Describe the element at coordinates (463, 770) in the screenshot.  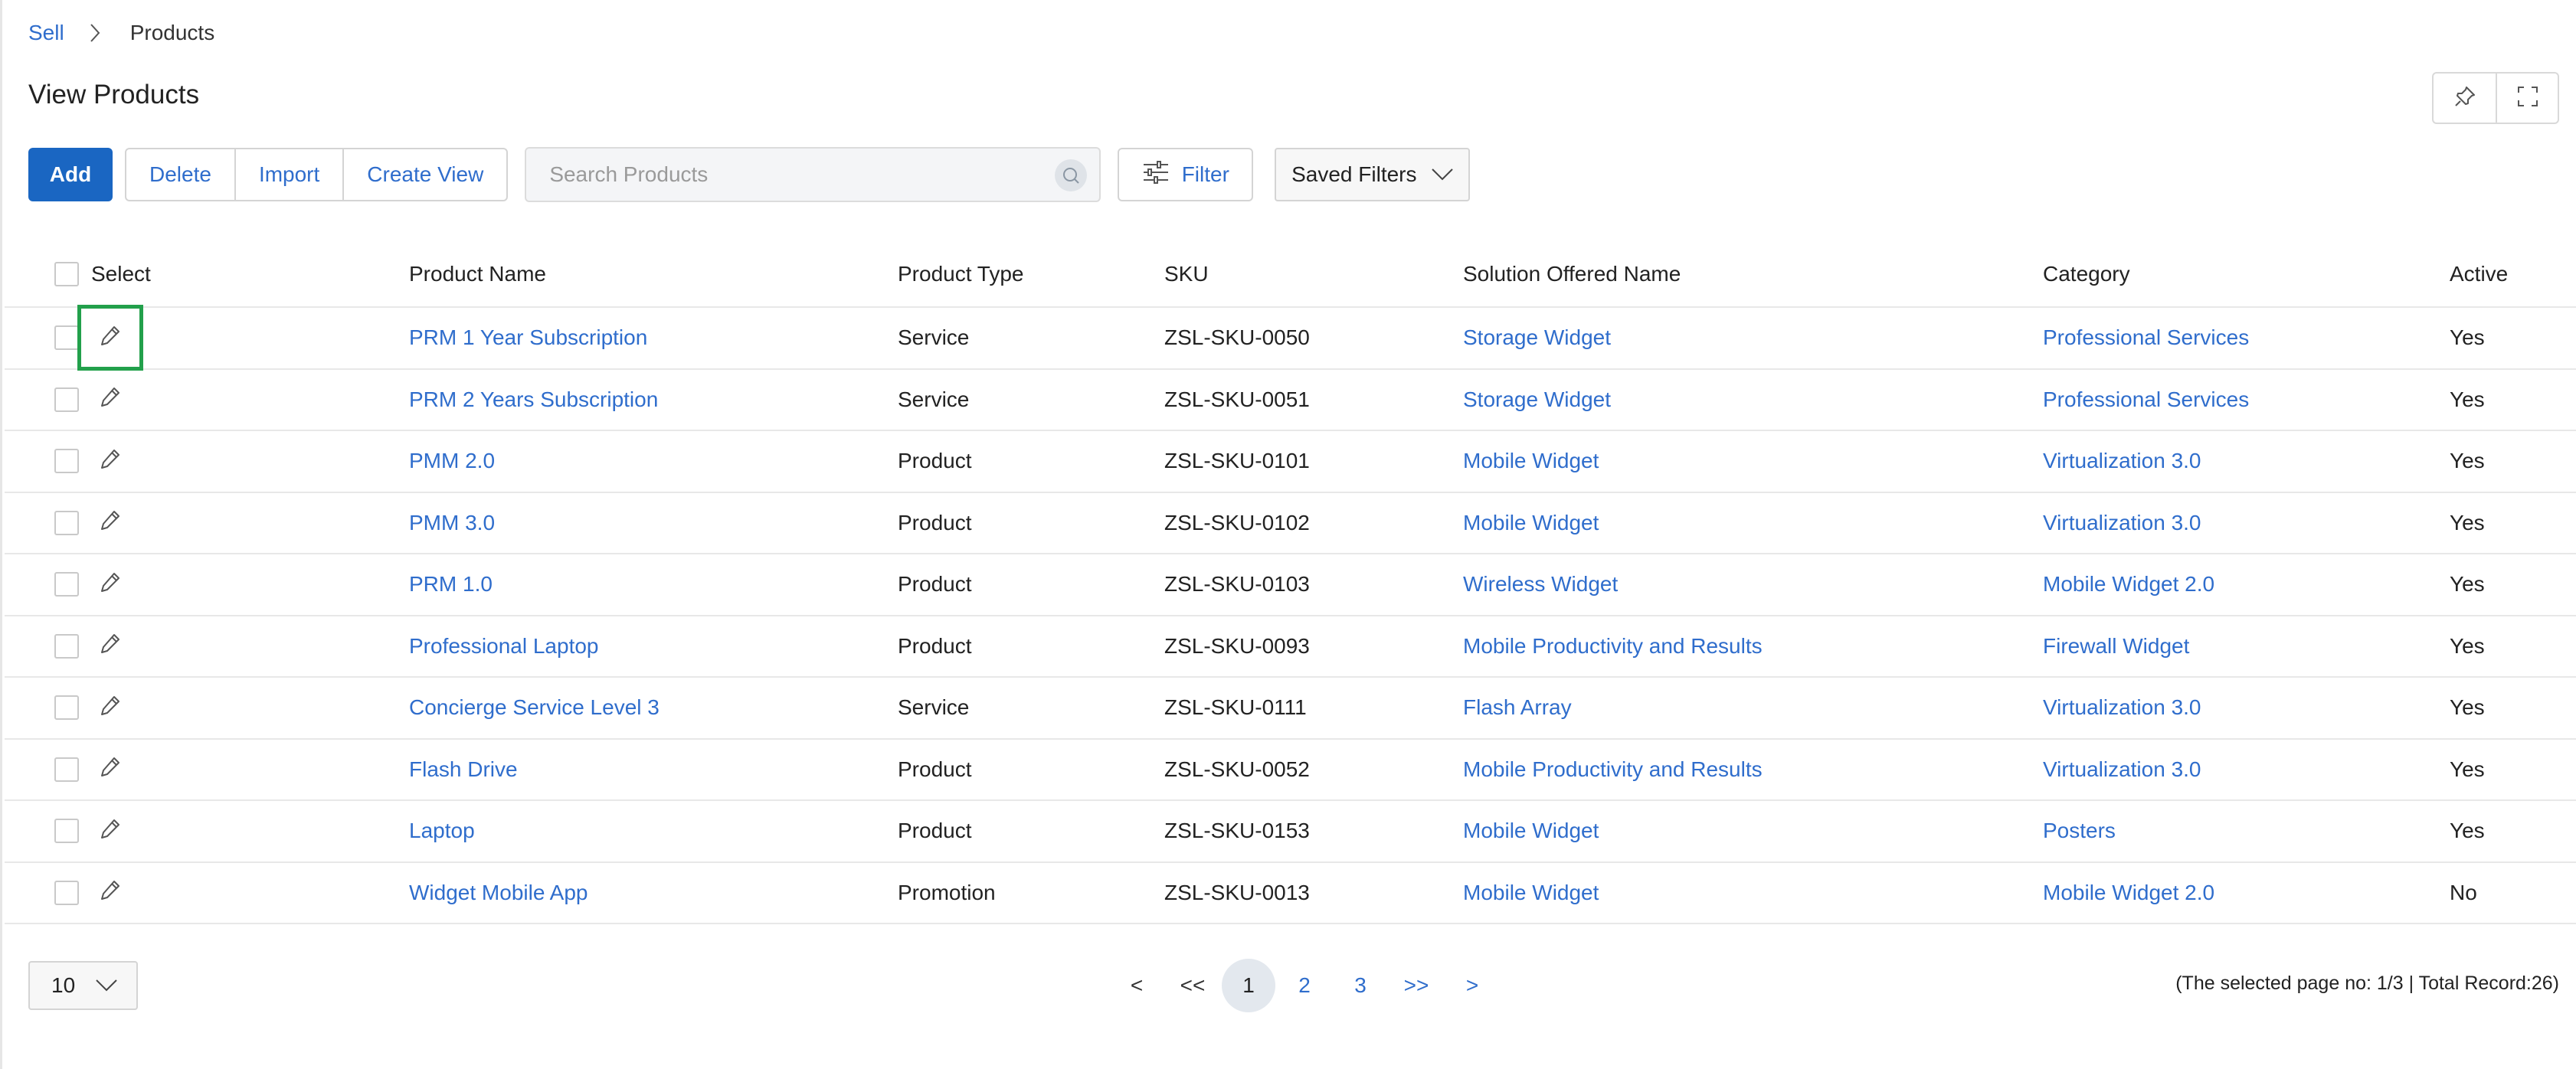
I see `product-name-link: Flash Drive` at that location.